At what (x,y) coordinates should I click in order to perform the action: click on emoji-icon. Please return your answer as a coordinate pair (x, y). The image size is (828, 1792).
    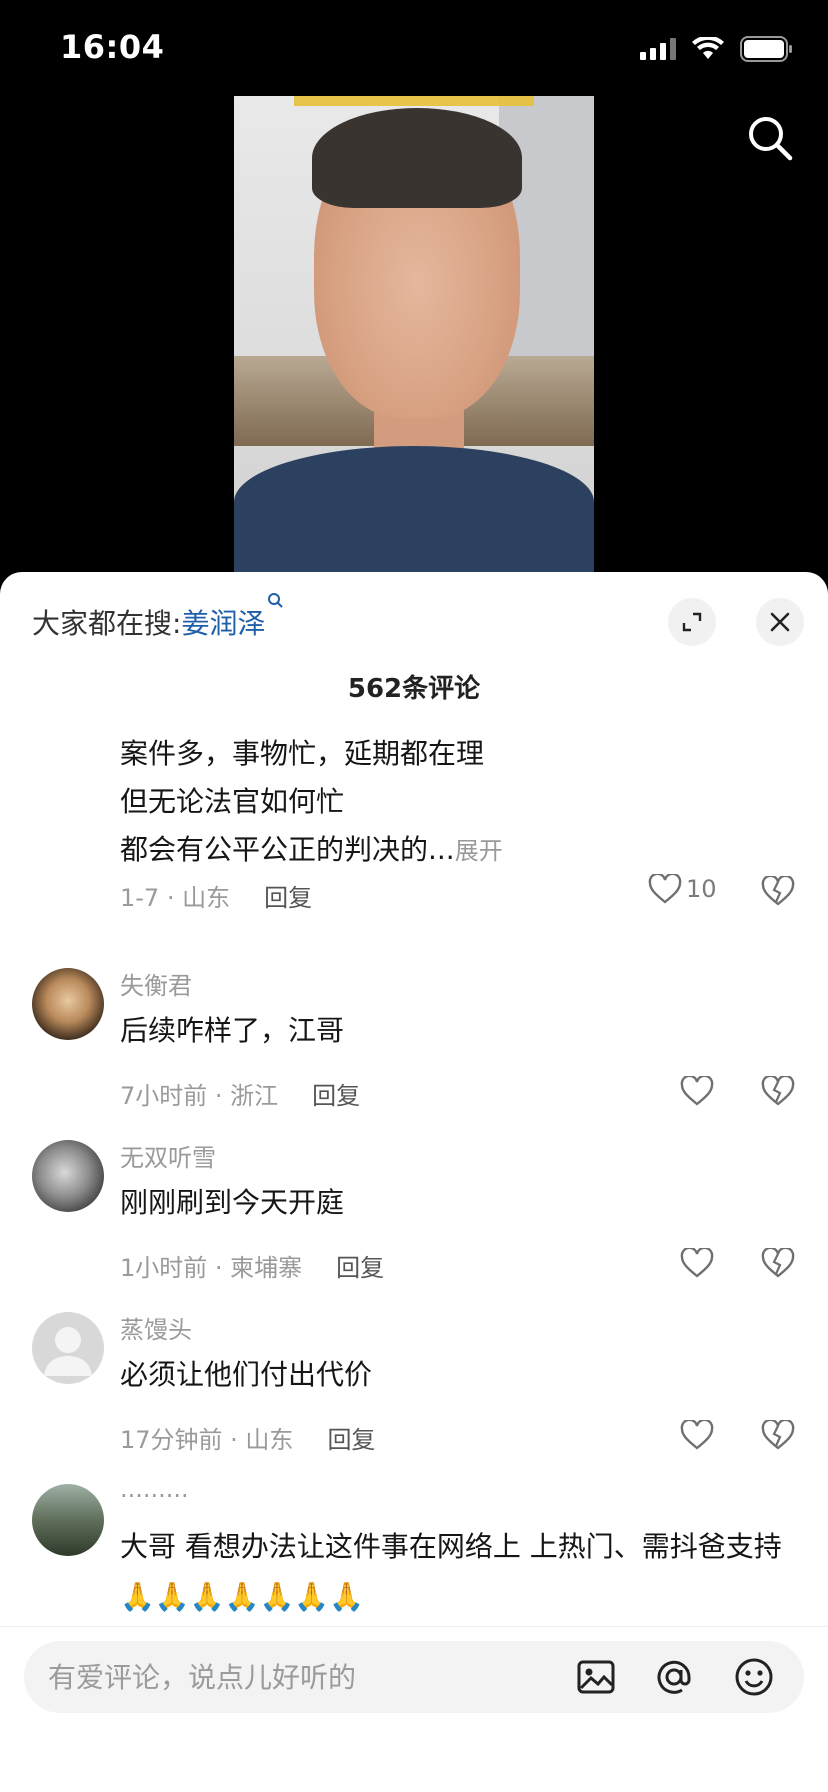
    Looking at the image, I should click on (754, 1677).